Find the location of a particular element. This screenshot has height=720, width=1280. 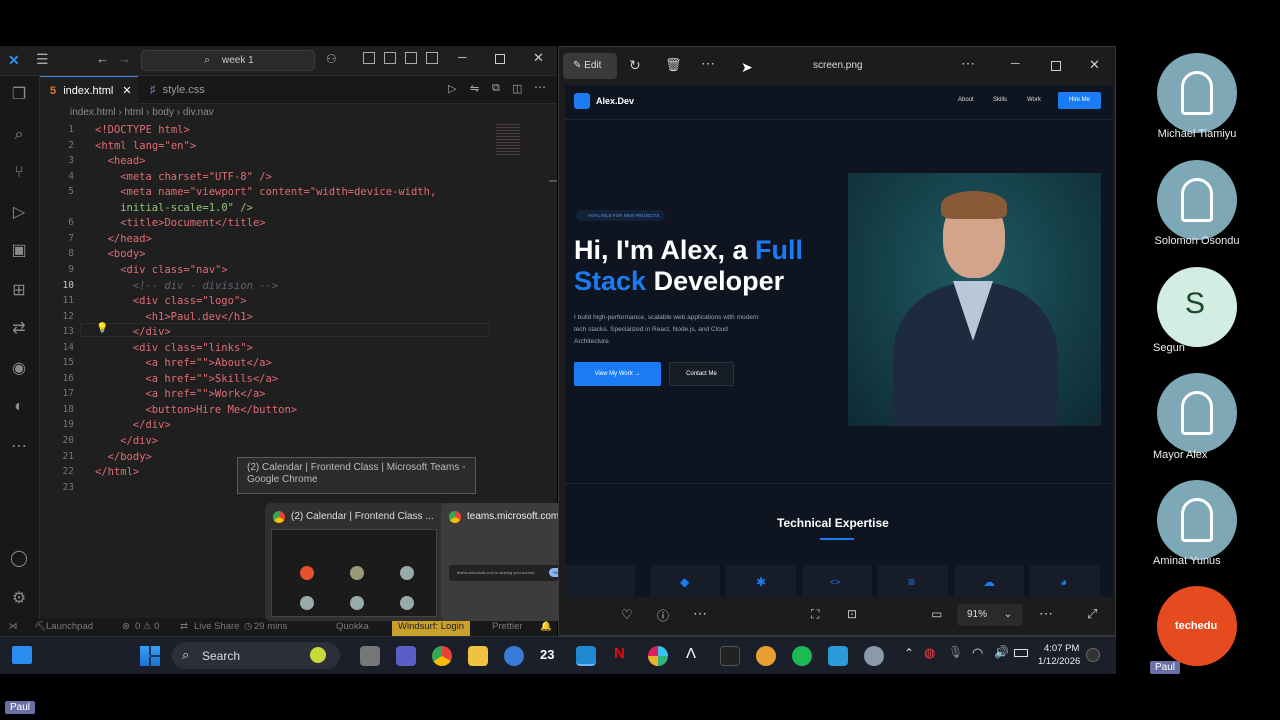

info-icon: ⓘ is located at coordinates (663, 615).